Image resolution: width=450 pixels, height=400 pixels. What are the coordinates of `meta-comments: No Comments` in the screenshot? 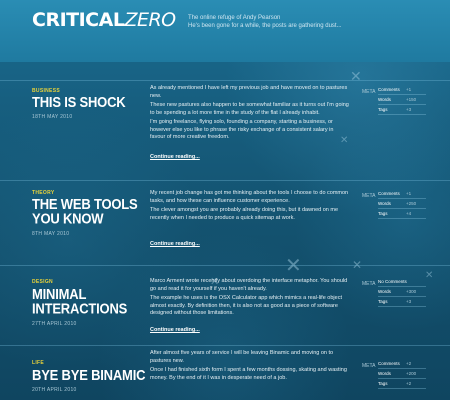 It's located at (402, 282).